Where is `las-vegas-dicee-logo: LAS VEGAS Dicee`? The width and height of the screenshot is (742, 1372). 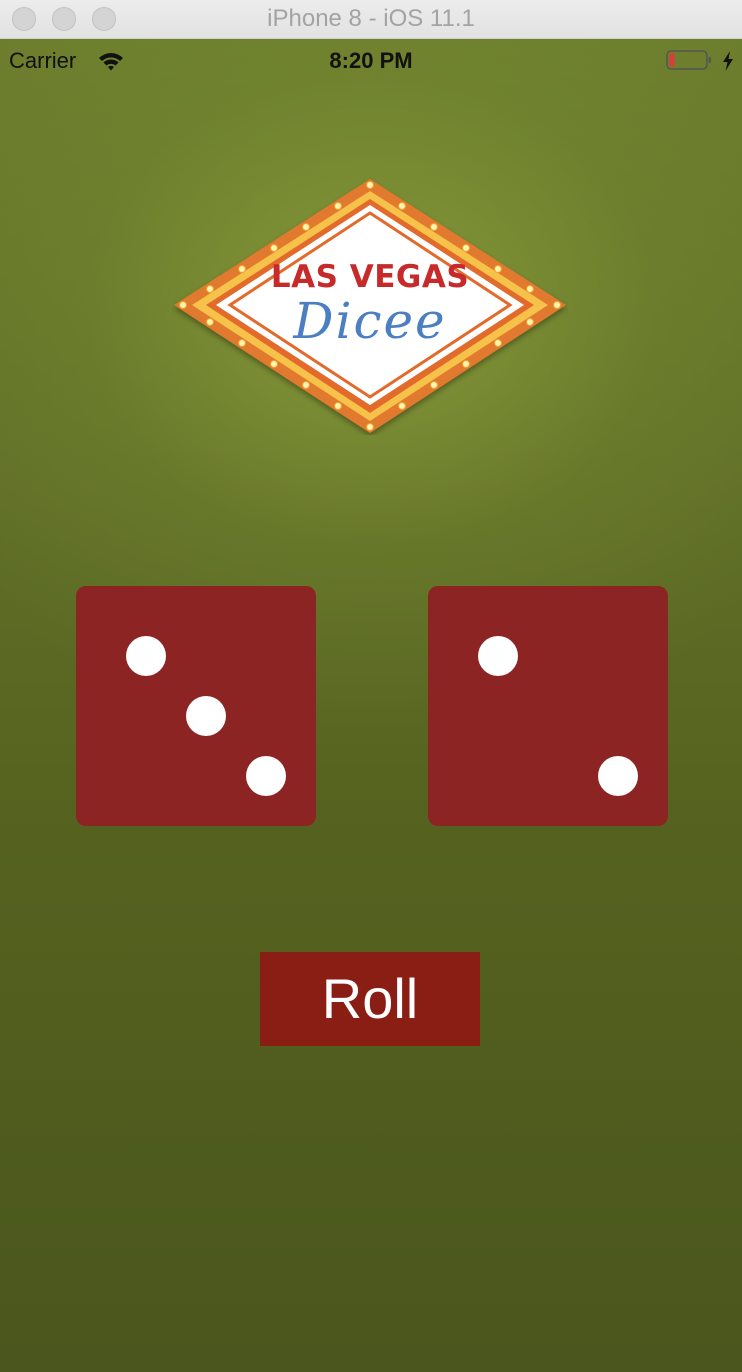 las-vegas-dicee-logo: LAS VEGAS Dicee is located at coordinates (370, 306).